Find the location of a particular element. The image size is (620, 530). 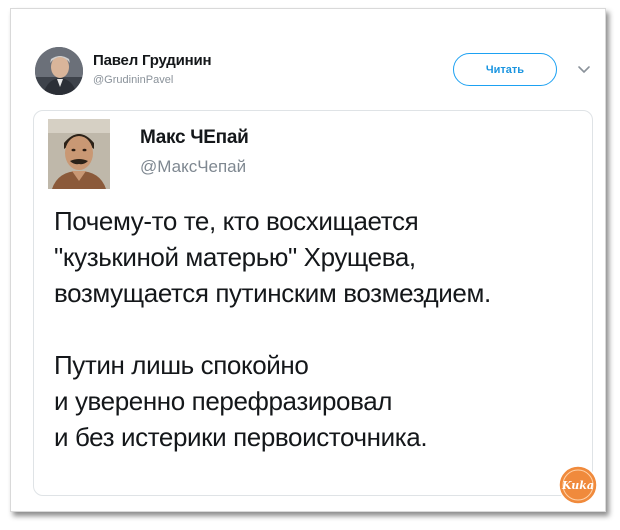

watermark-text: Kuka is located at coordinates (577, 485).